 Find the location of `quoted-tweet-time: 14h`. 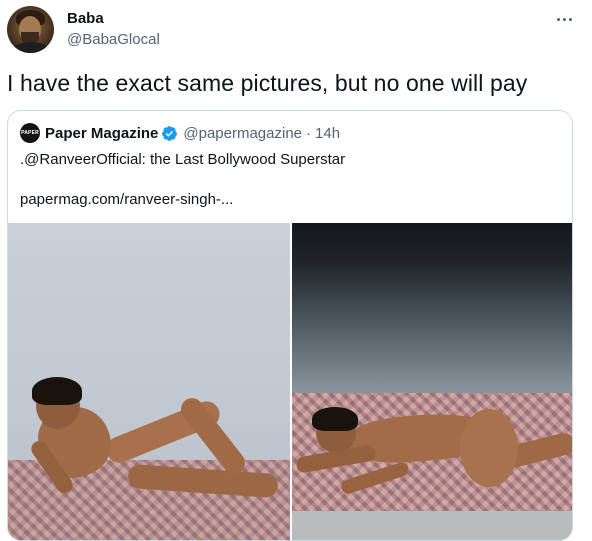

quoted-tweet-time: 14h is located at coordinates (327, 133).